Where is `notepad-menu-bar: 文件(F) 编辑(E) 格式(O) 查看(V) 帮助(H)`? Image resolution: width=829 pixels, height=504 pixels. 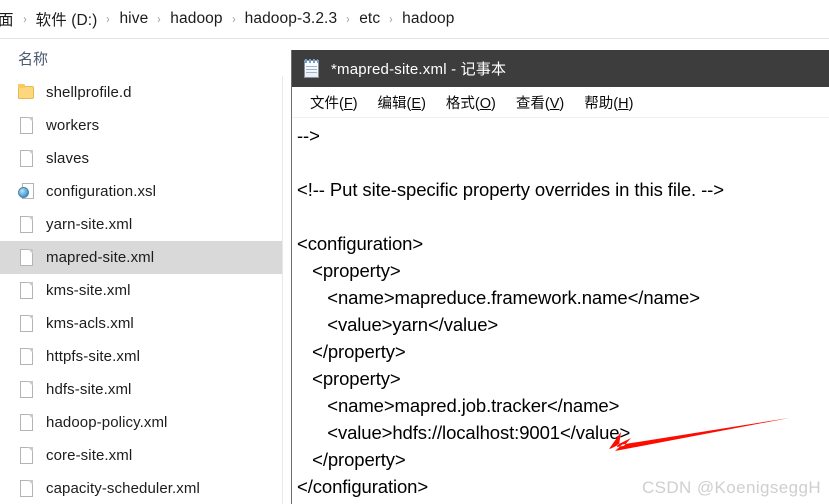
notepad-menu-bar: 文件(F) 编辑(E) 格式(O) 查看(V) 帮助(H) is located at coordinates (560, 102).